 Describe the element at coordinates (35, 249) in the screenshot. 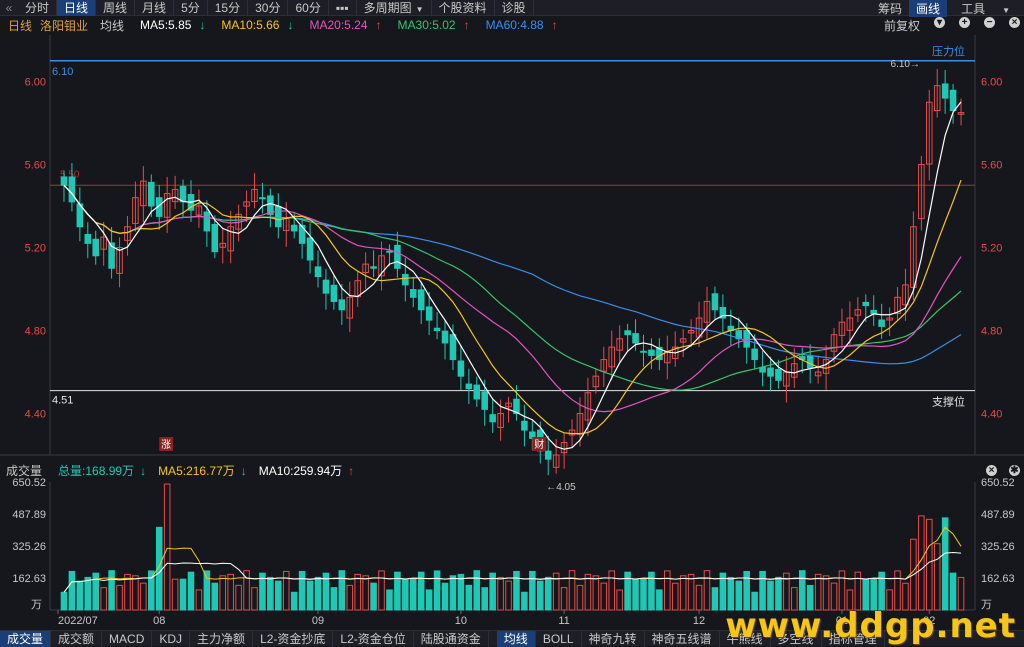

I see `y-tick-left-2: 5.20` at that location.